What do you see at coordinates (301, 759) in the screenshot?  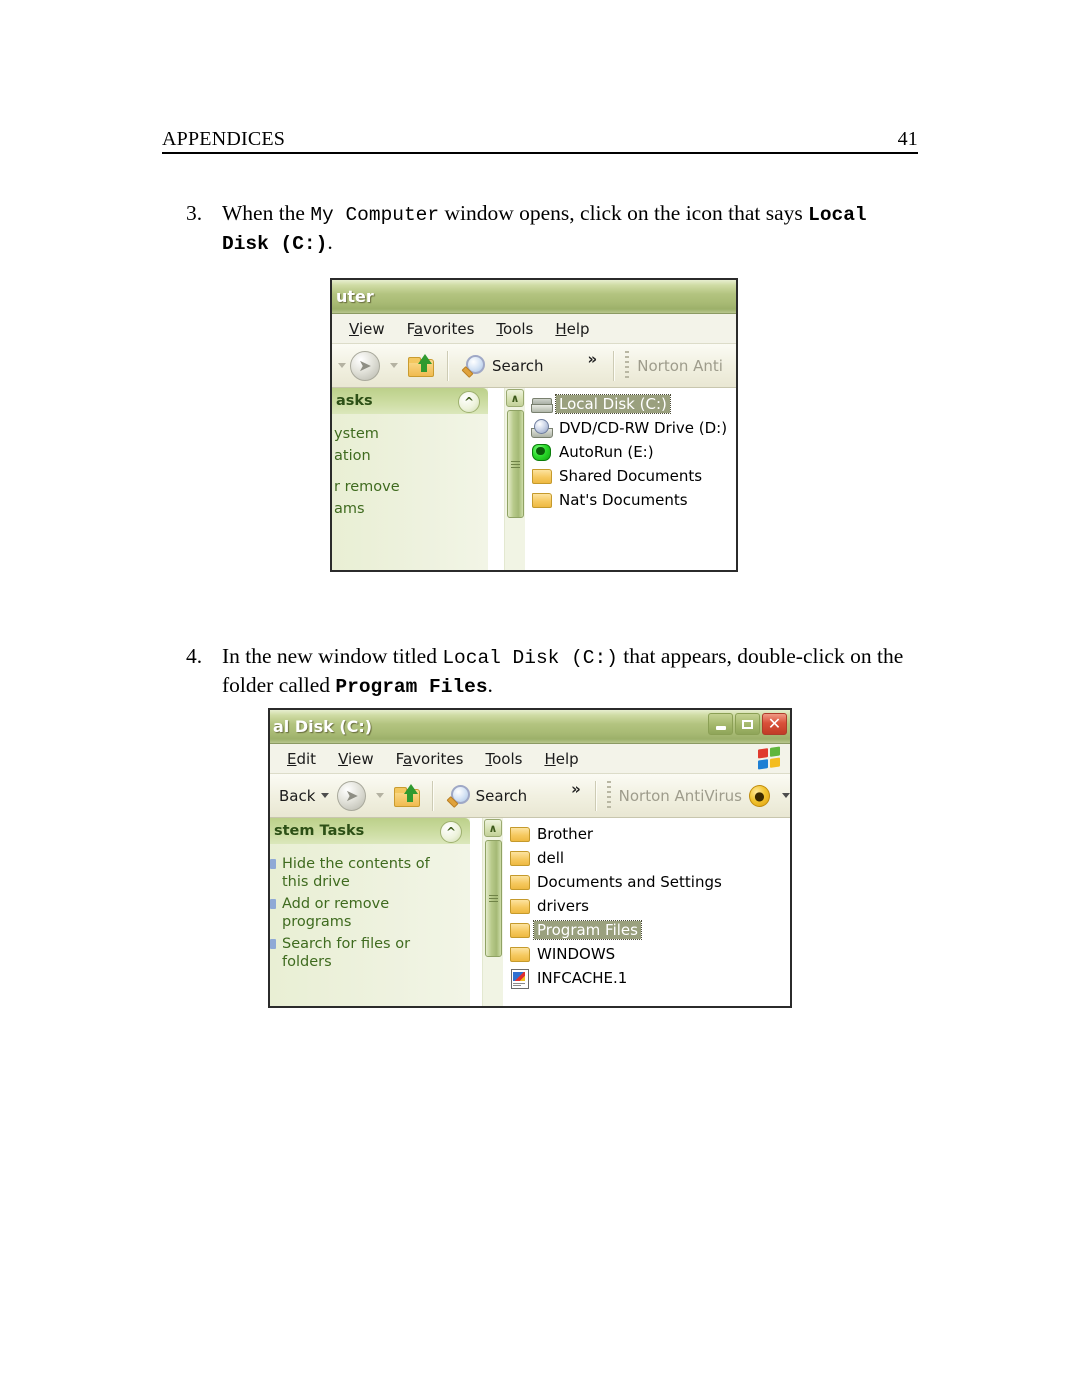 I see `menu-edit: Edit` at bounding box center [301, 759].